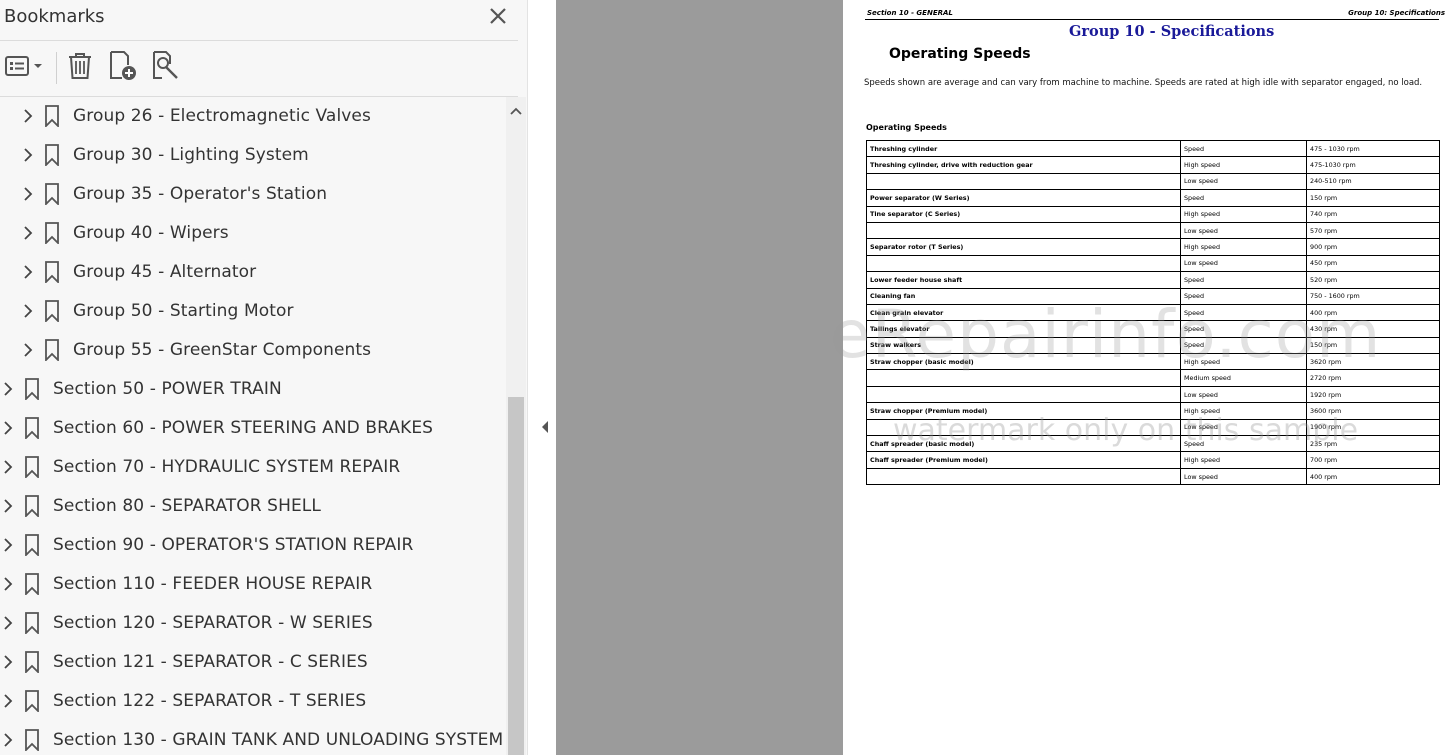 The height and width of the screenshot is (755, 1452). What do you see at coordinates (243, 428) in the screenshot?
I see `bookmark-label: Section 60 - POWER STEERING AND BRAKES` at bounding box center [243, 428].